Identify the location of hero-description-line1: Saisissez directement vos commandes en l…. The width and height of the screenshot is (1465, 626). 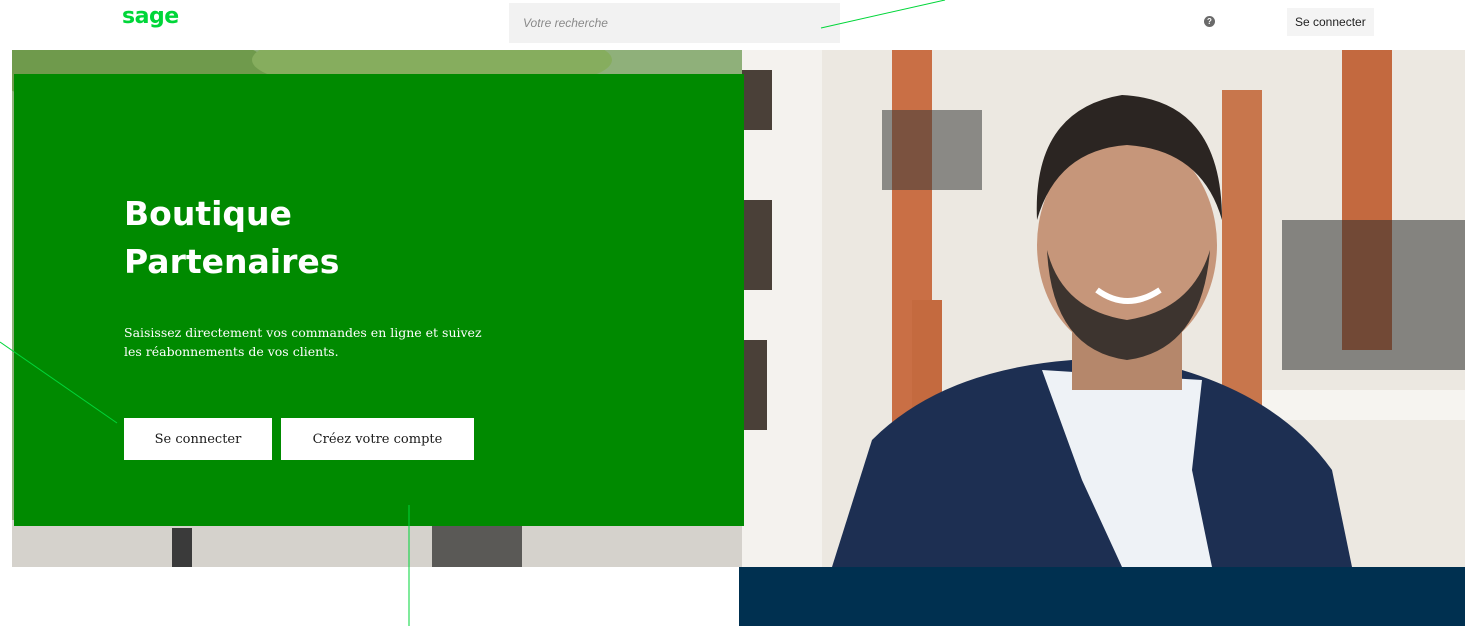
(303, 332).